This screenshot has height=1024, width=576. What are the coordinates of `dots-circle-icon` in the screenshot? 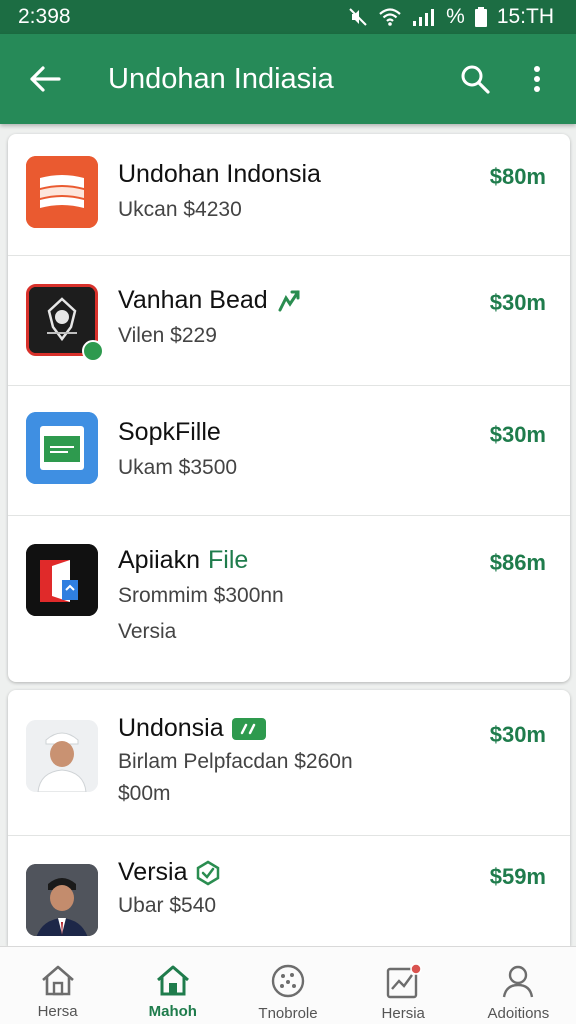 It's located at (288, 981).